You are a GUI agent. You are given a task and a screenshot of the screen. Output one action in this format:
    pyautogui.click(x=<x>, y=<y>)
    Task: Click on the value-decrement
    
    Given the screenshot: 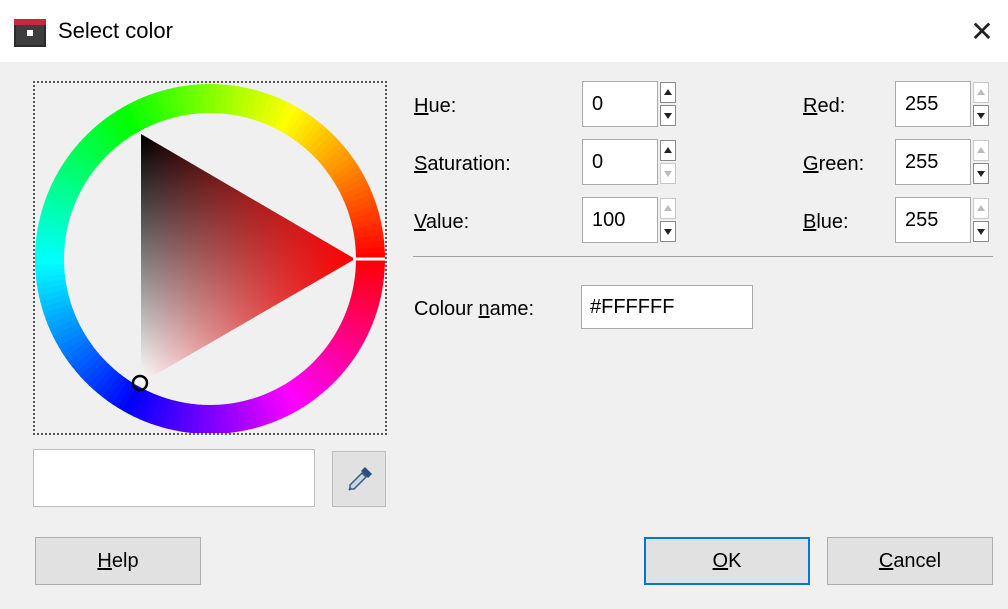 What is the action you would take?
    pyautogui.click(x=668, y=231)
    